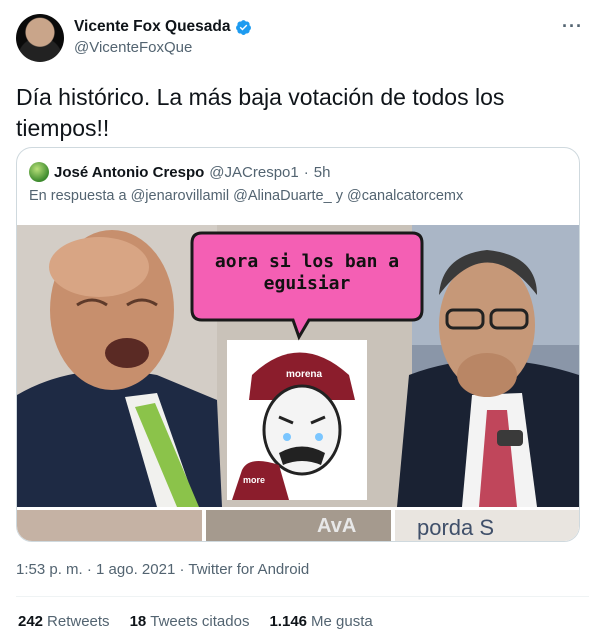 Image resolution: width=605 pixels, height=640 pixels. Describe the element at coordinates (31, 621) in the screenshot. I see `retweets-count: 242` at that location.